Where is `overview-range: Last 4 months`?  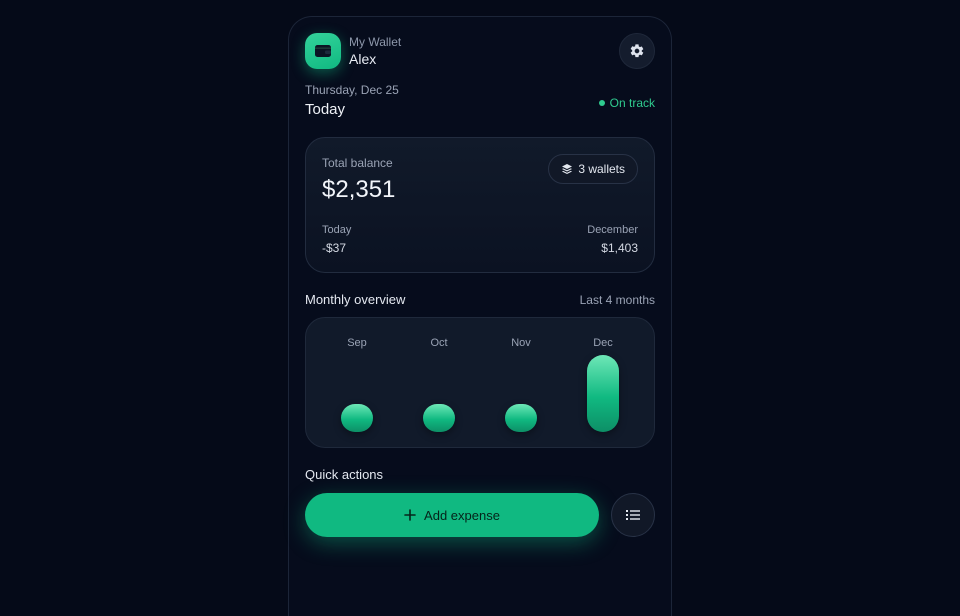 overview-range: Last 4 months is located at coordinates (617, 300).